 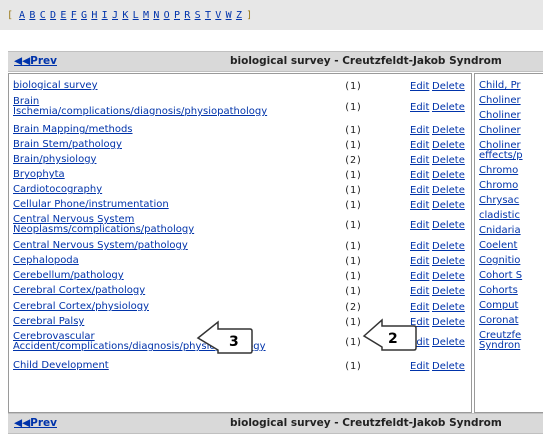 What do you see at coordinates (499, 321) in the screenshot?
I see `term-link-right: Coronat` at bounding box center [499, 321].